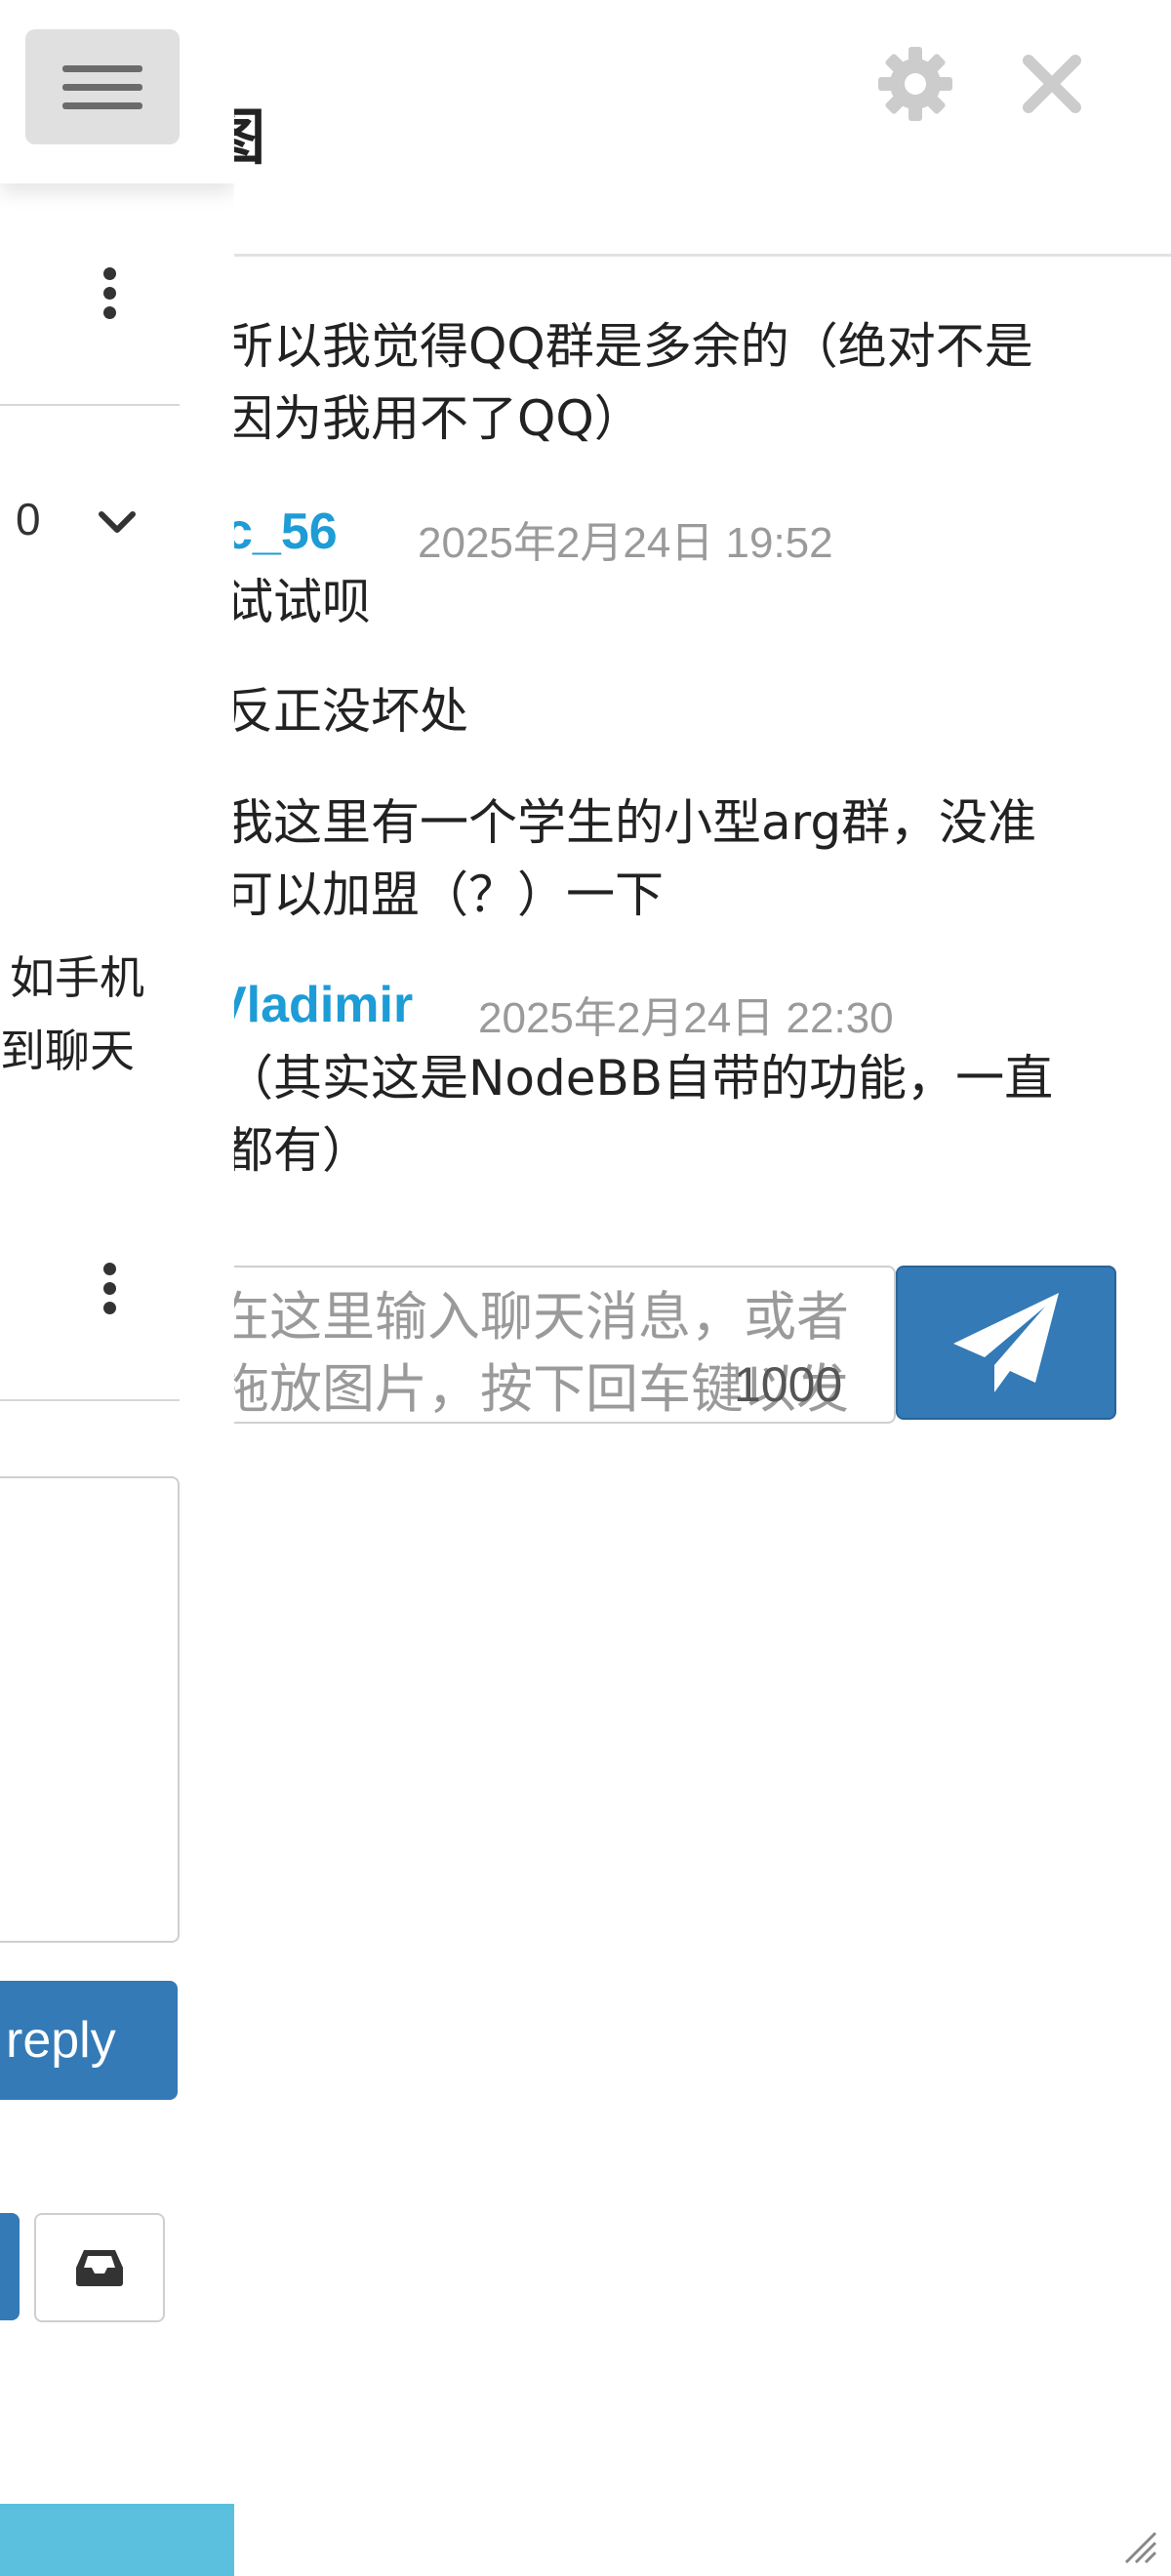 Image resolution: width=1171 pixels, height=2576 pixels. What do you see at coordinates (449, 894) in the screenshot?
I see `message-line: 可以加盟（？）一下` at bounding box center [449, 894].